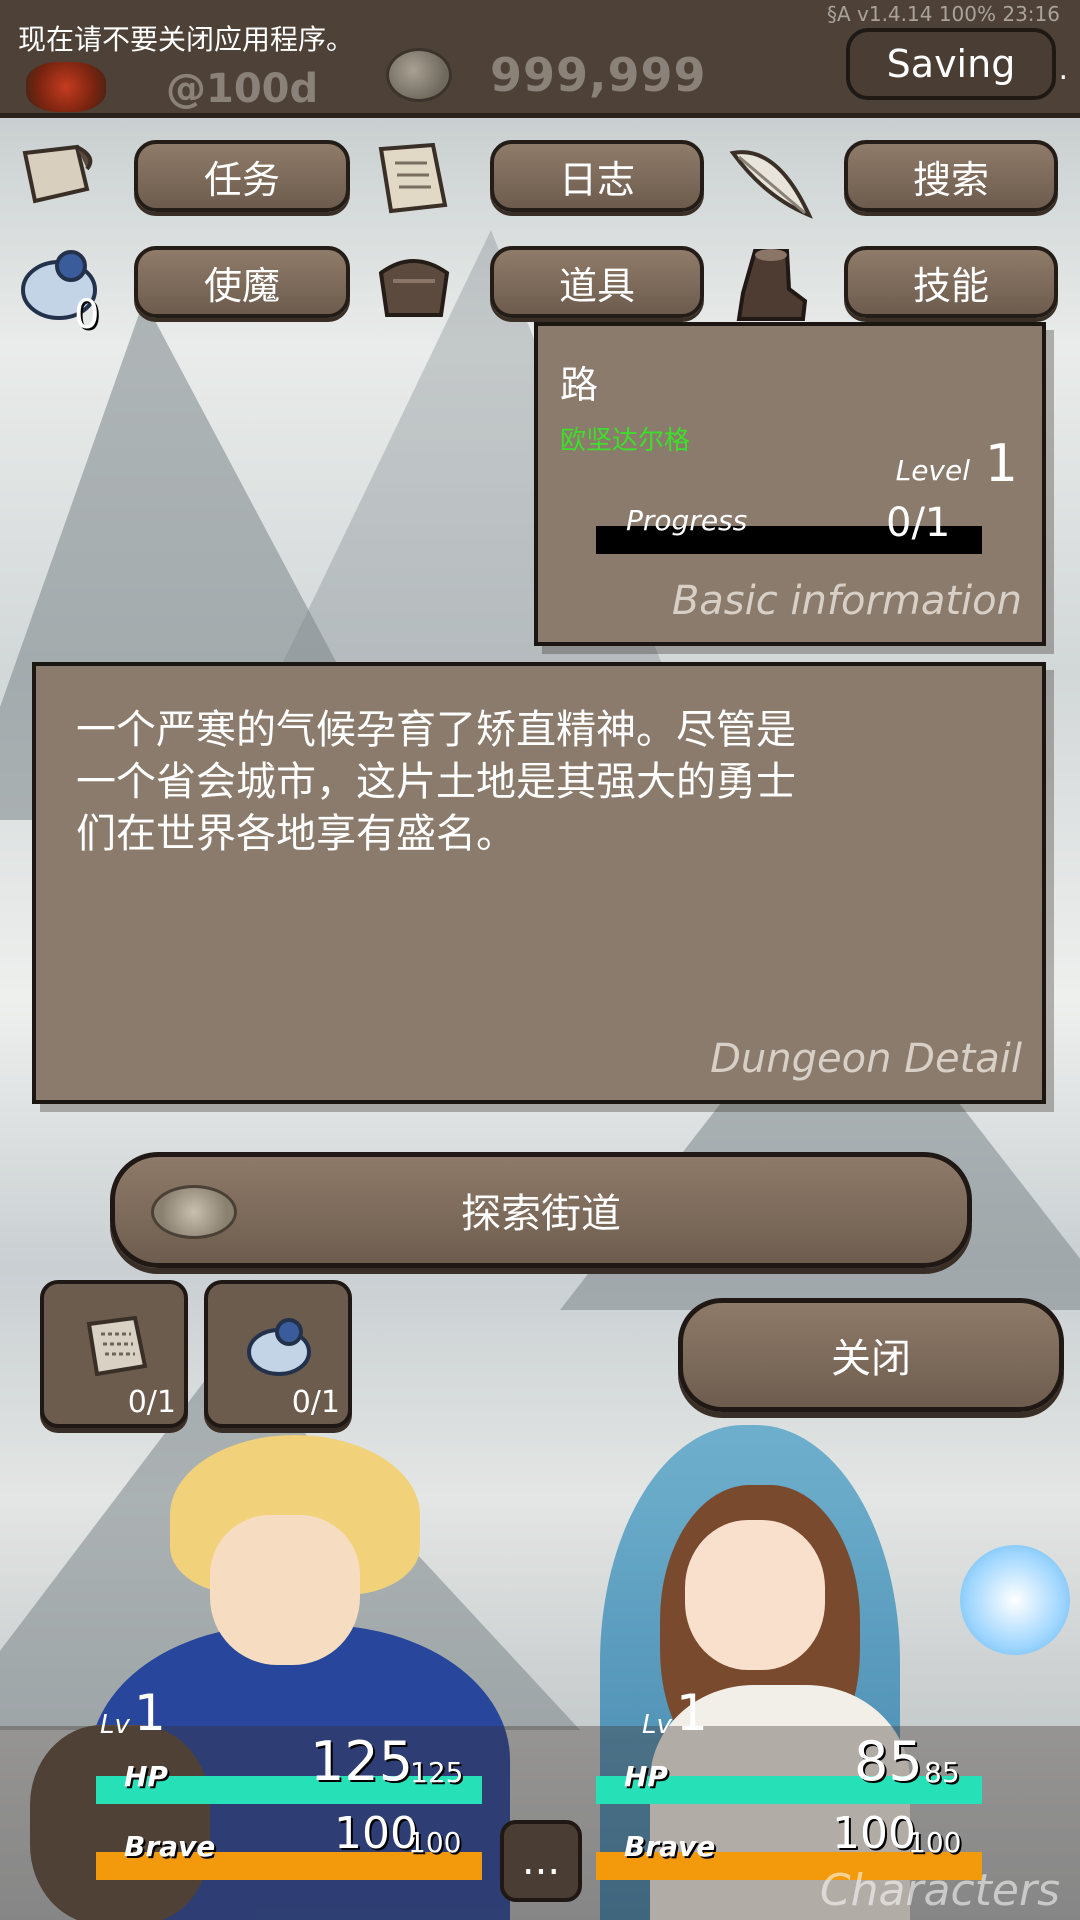 This screenshot has width=1080, height=1920. I want to click on search-button: 搜索, so click(951, 176).